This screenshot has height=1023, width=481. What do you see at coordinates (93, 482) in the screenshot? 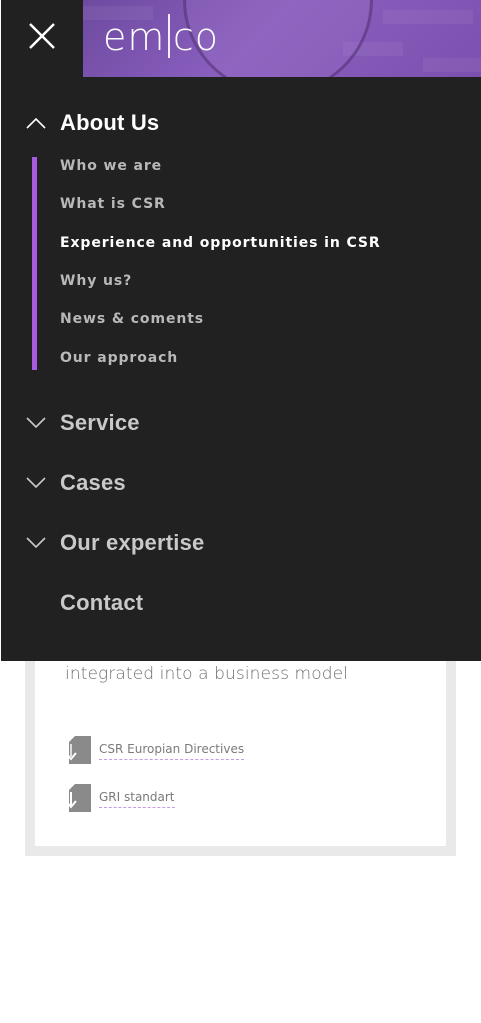
I see `nav-section-label: Cases` at bounding box center [93, 482].